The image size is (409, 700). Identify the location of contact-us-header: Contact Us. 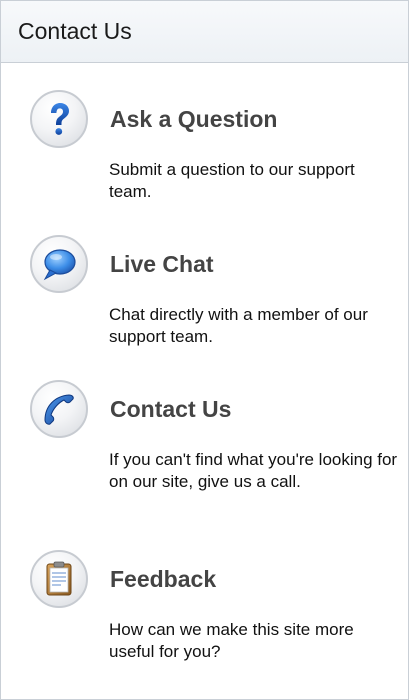
(215, 409).